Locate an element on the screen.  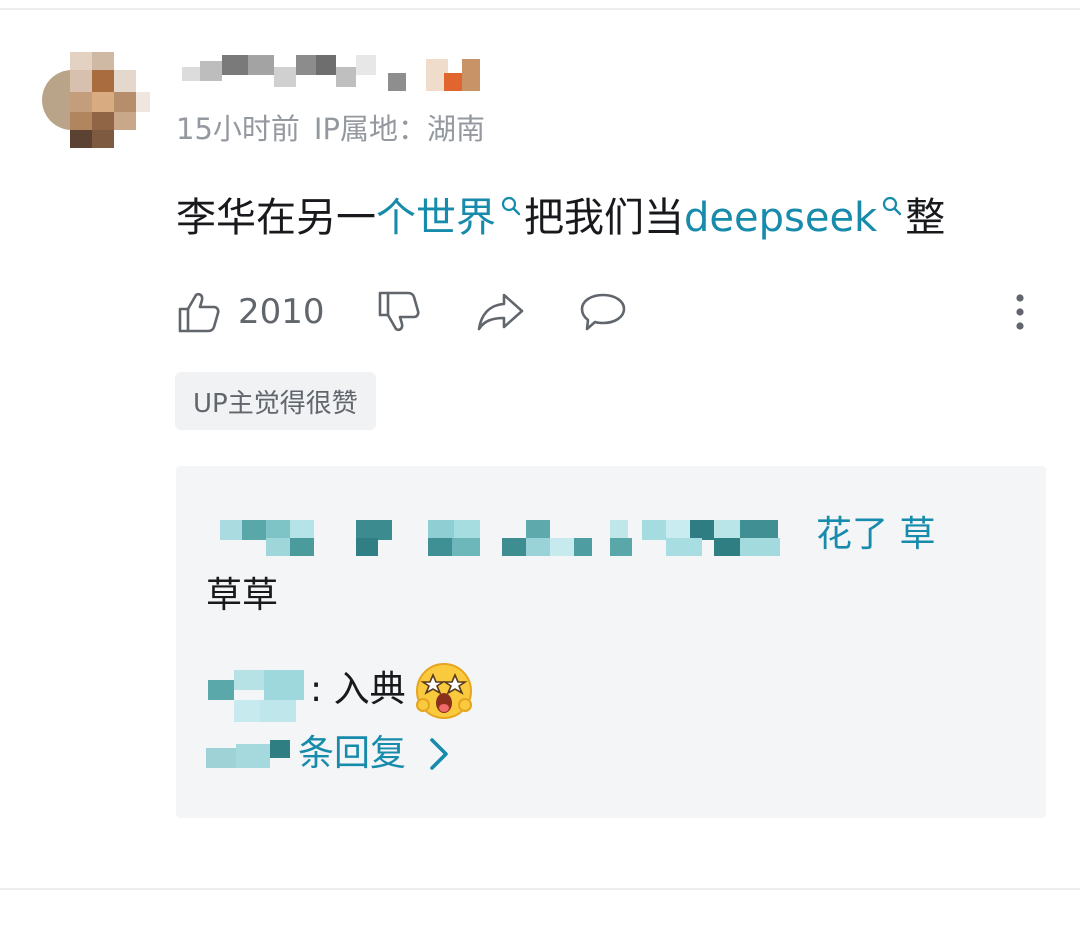
reply-1-text-tail: 花了 草 is located at coordinates (876, 534).